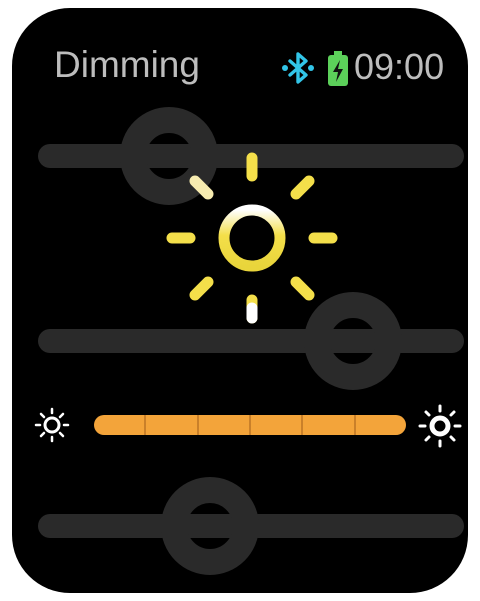 This screenshot has height=601, width=480. Describe the element at coordinates (338, 68) in the screenshot. I see `battery-charging-icon` at that location.